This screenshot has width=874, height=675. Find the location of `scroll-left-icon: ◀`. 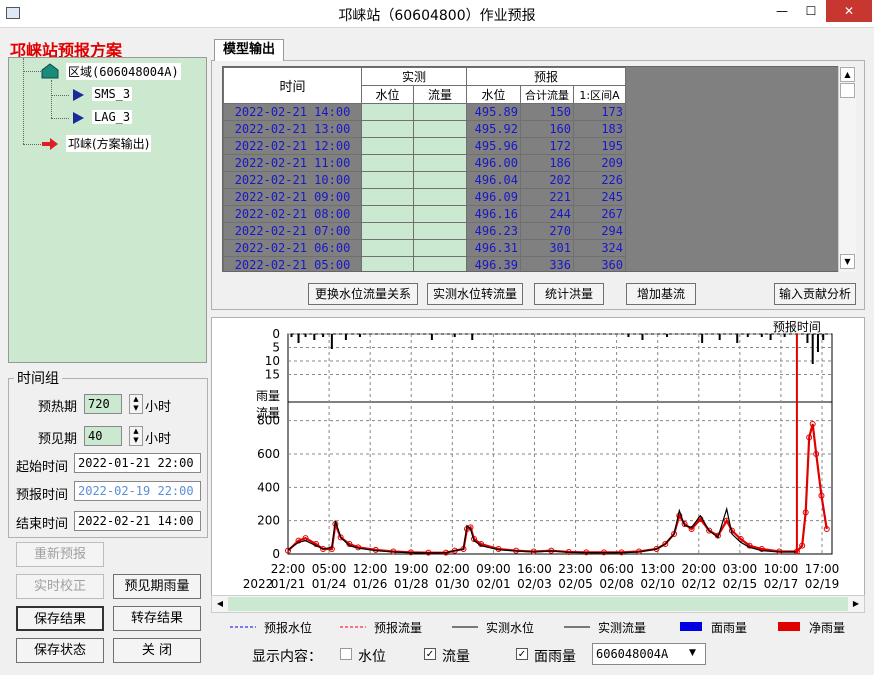

scroll-left-icon: ◀ is located at coordinates (220, 604).